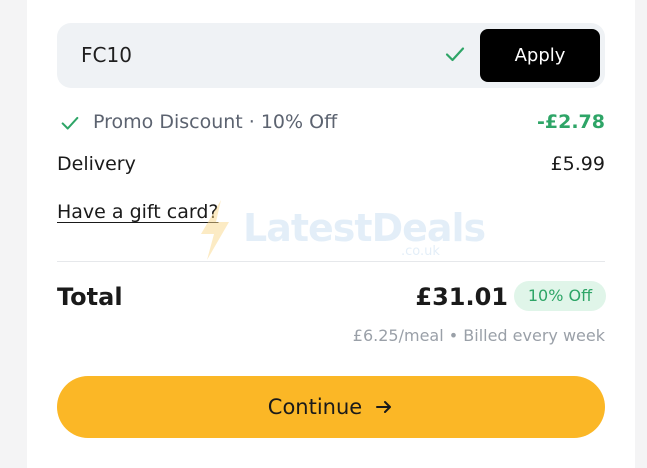  Describe the element at coordinates (96, 164) in the screenshot. I see `delivery-label: Delivery` at that location.